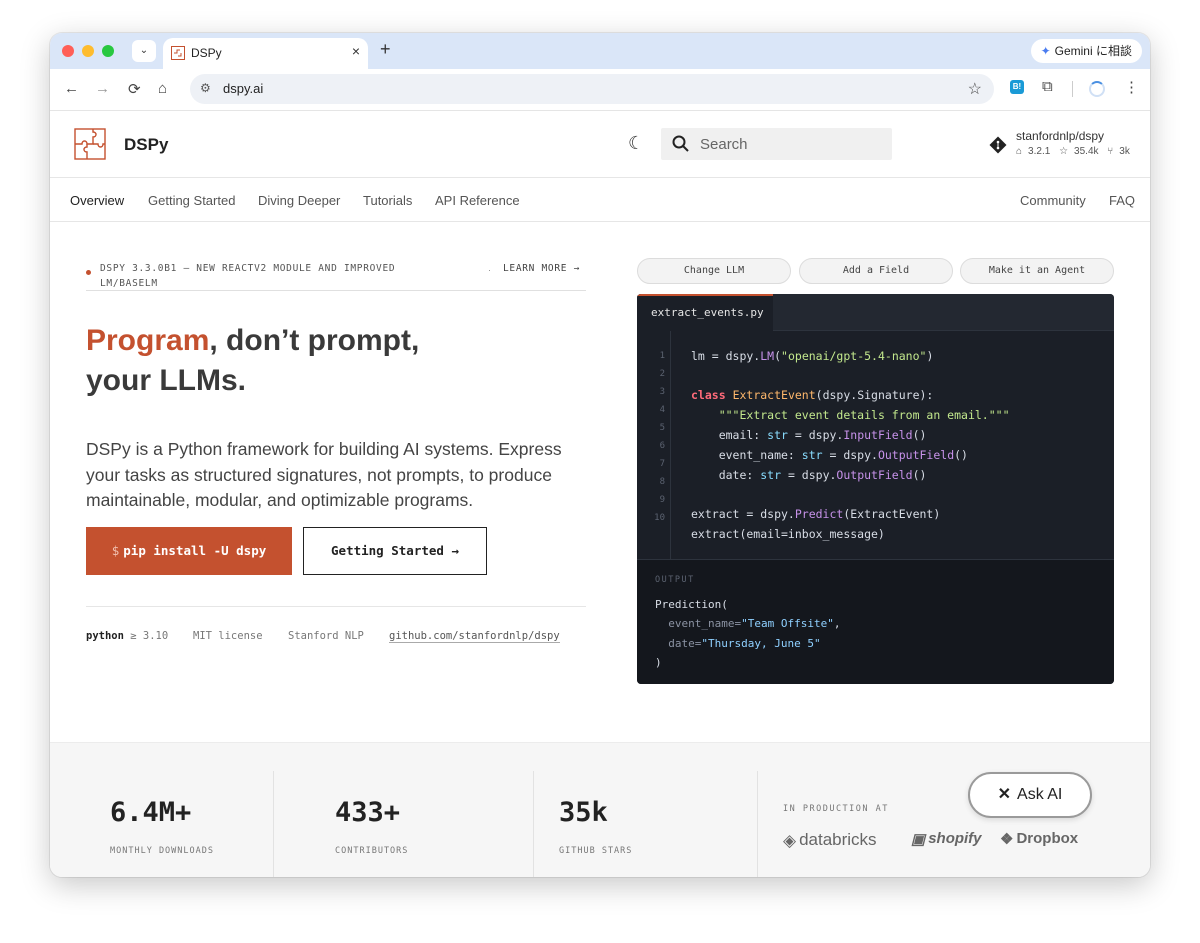 This screenshot has height=943, width=1200. I want to click on version-tag-icon: ⌂, so click(1019, 151).